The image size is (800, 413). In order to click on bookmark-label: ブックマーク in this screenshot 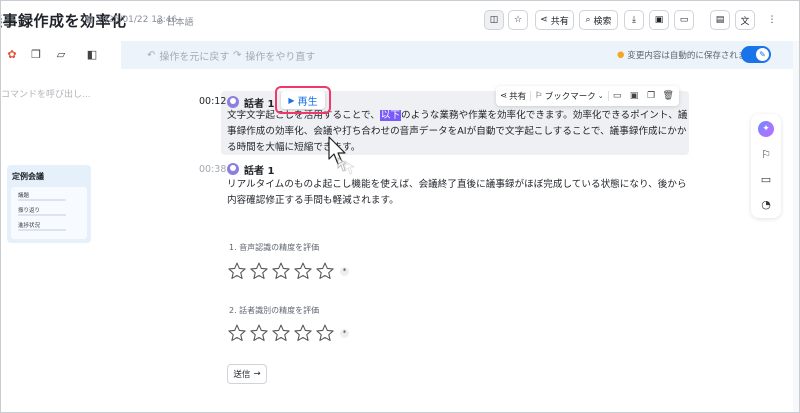, I will do `click(570, 97)`.